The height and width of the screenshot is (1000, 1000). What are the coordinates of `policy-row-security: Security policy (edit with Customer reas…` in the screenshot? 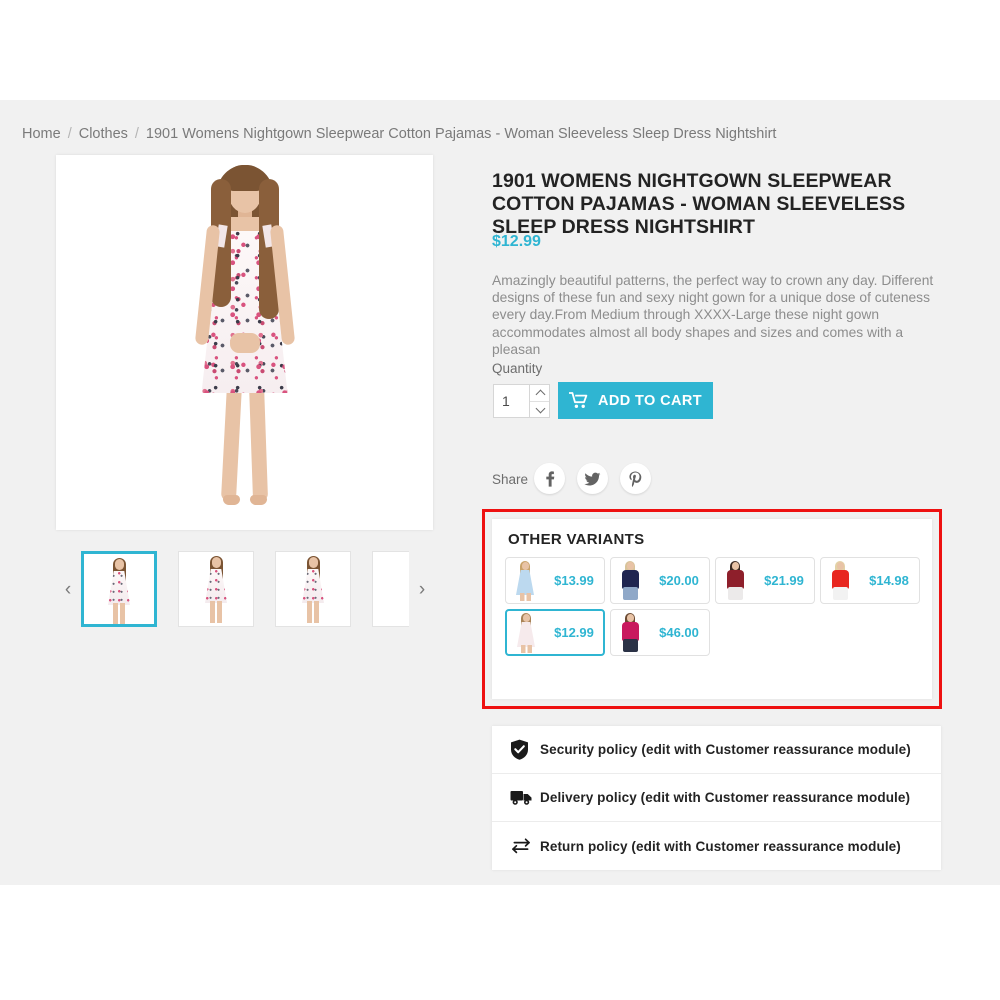 It's located at (716, 750).